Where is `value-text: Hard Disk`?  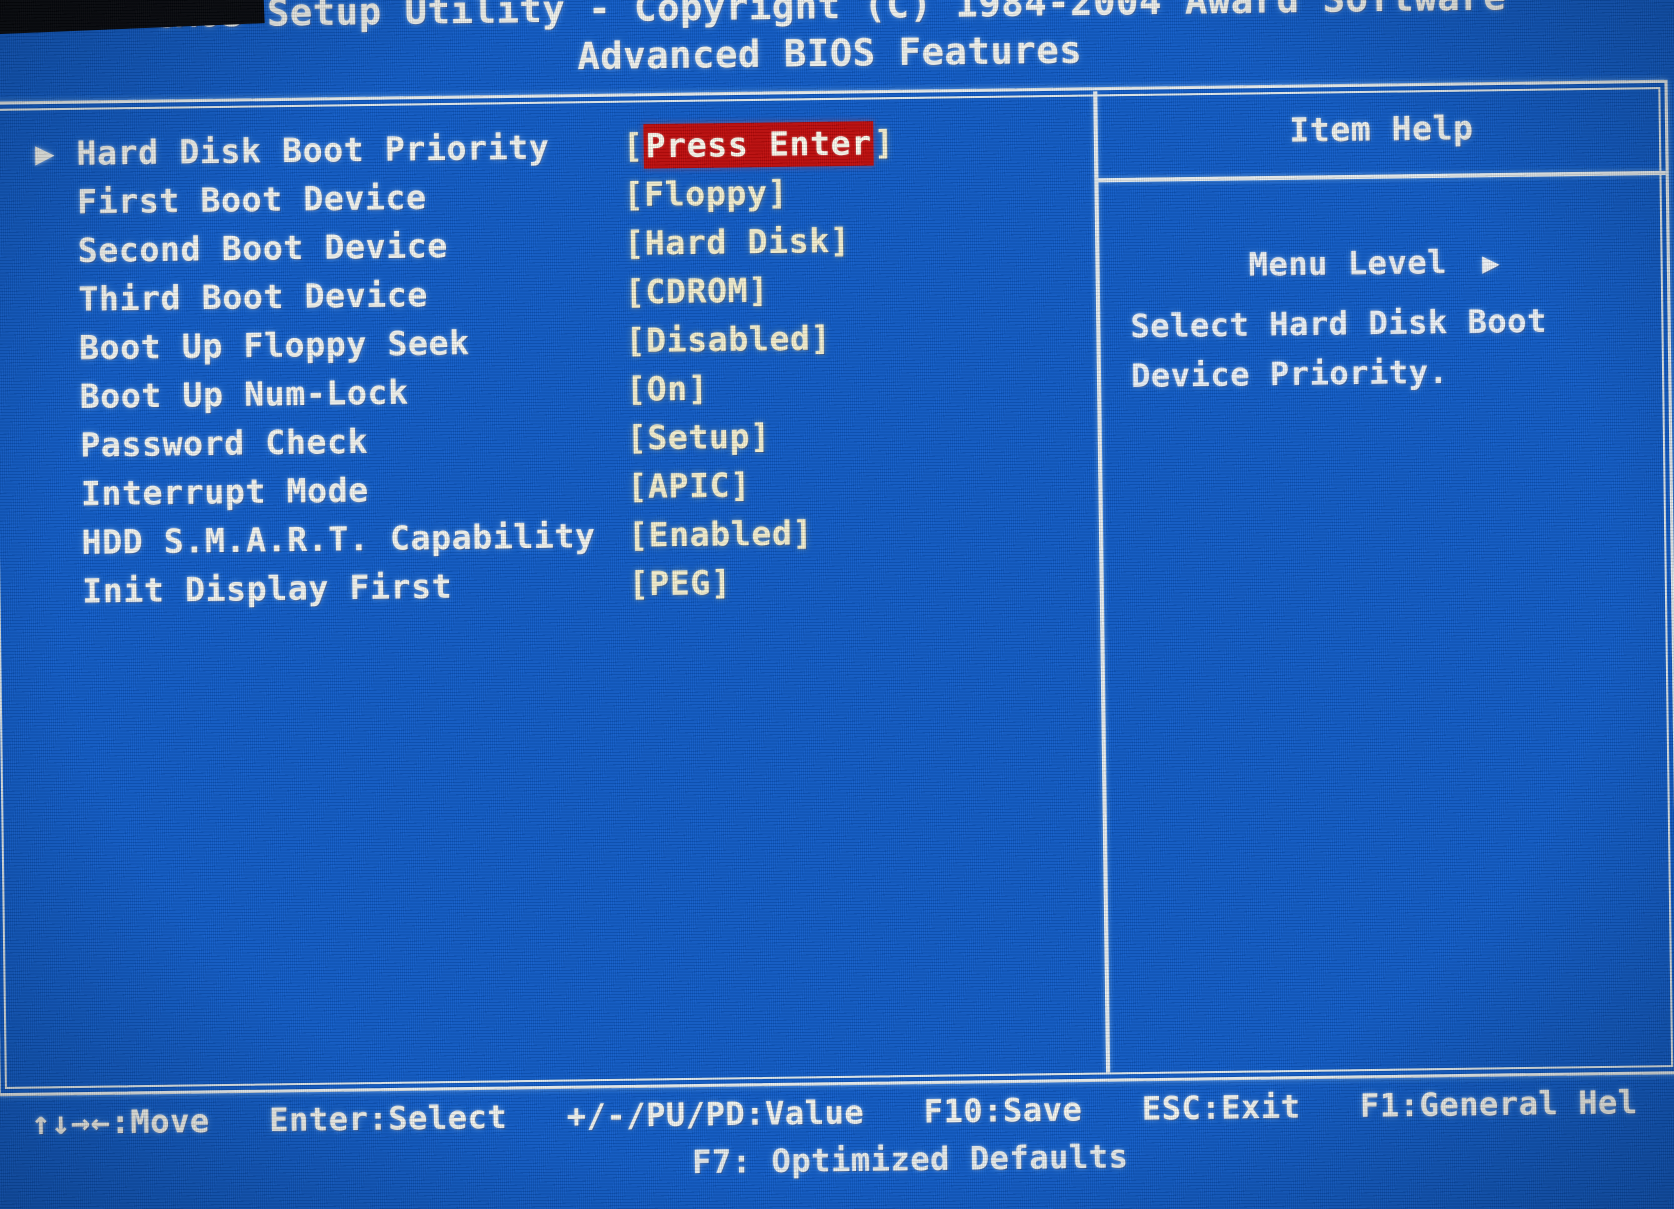 value-text: Hard Disk is located at coordinates (737, 242).